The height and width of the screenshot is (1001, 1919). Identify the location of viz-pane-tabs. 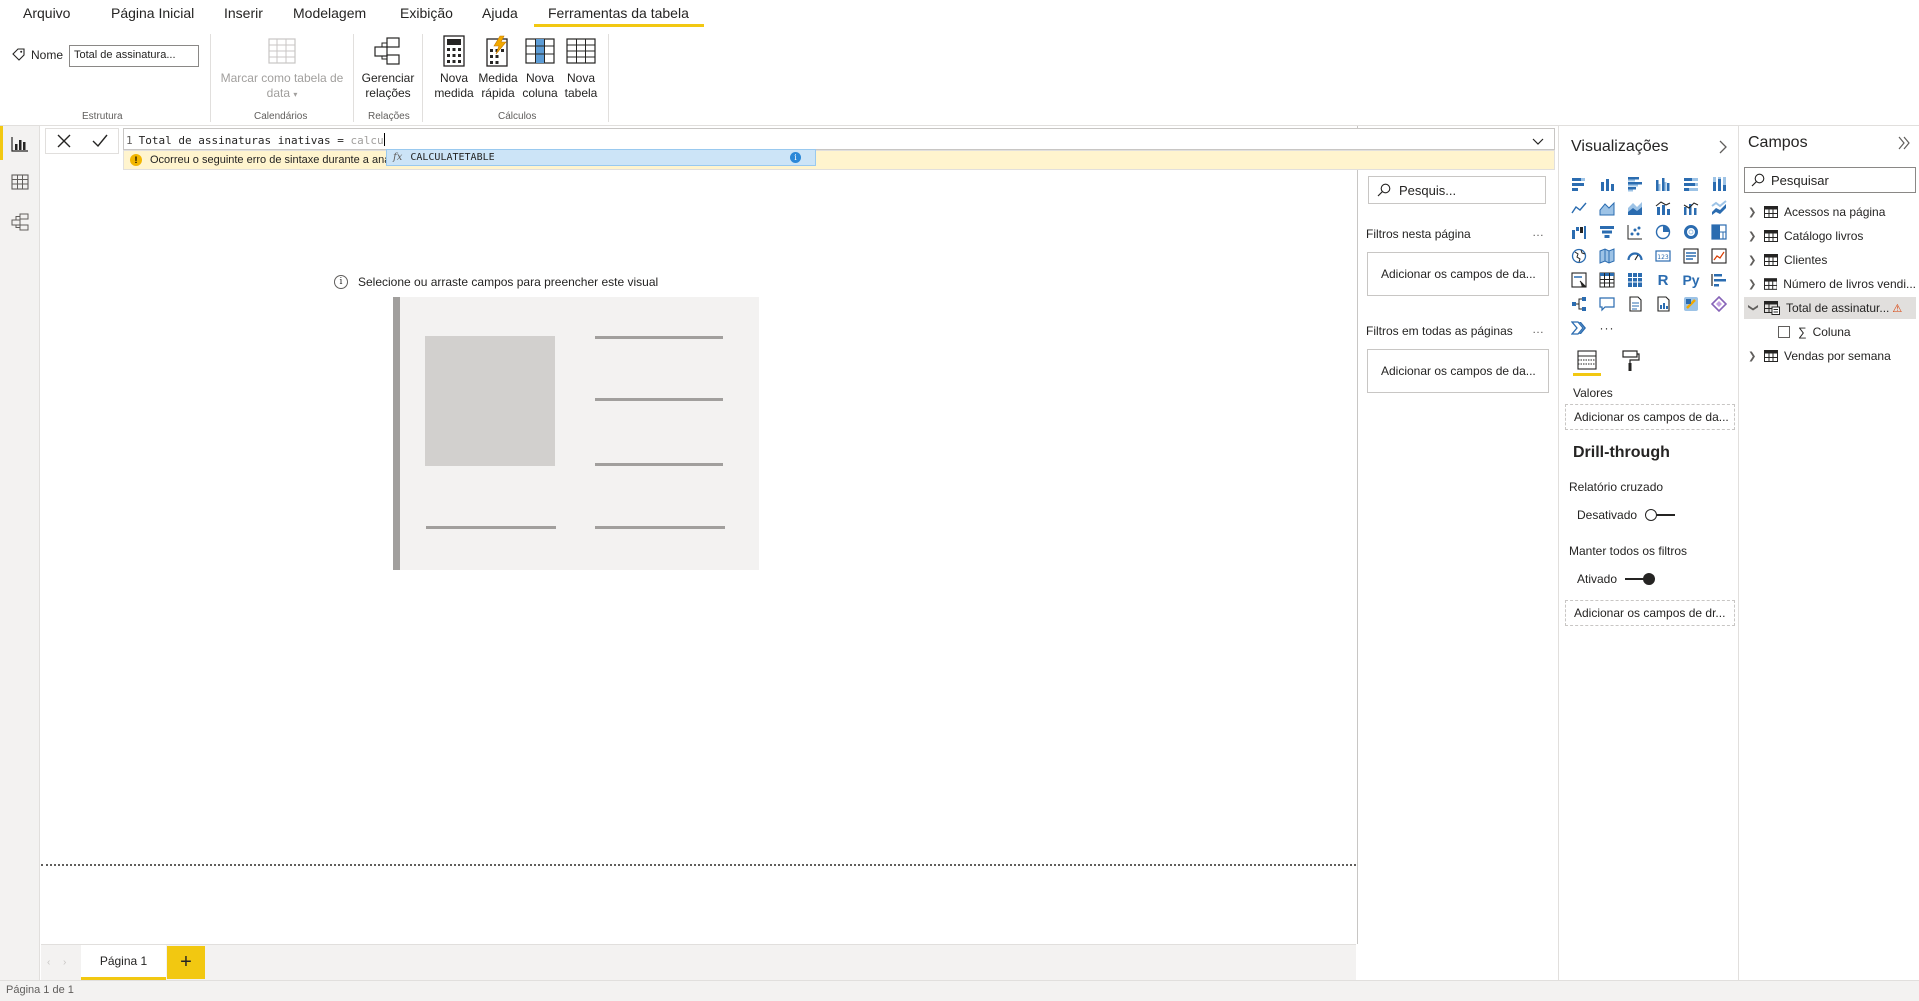
(1609, 361).